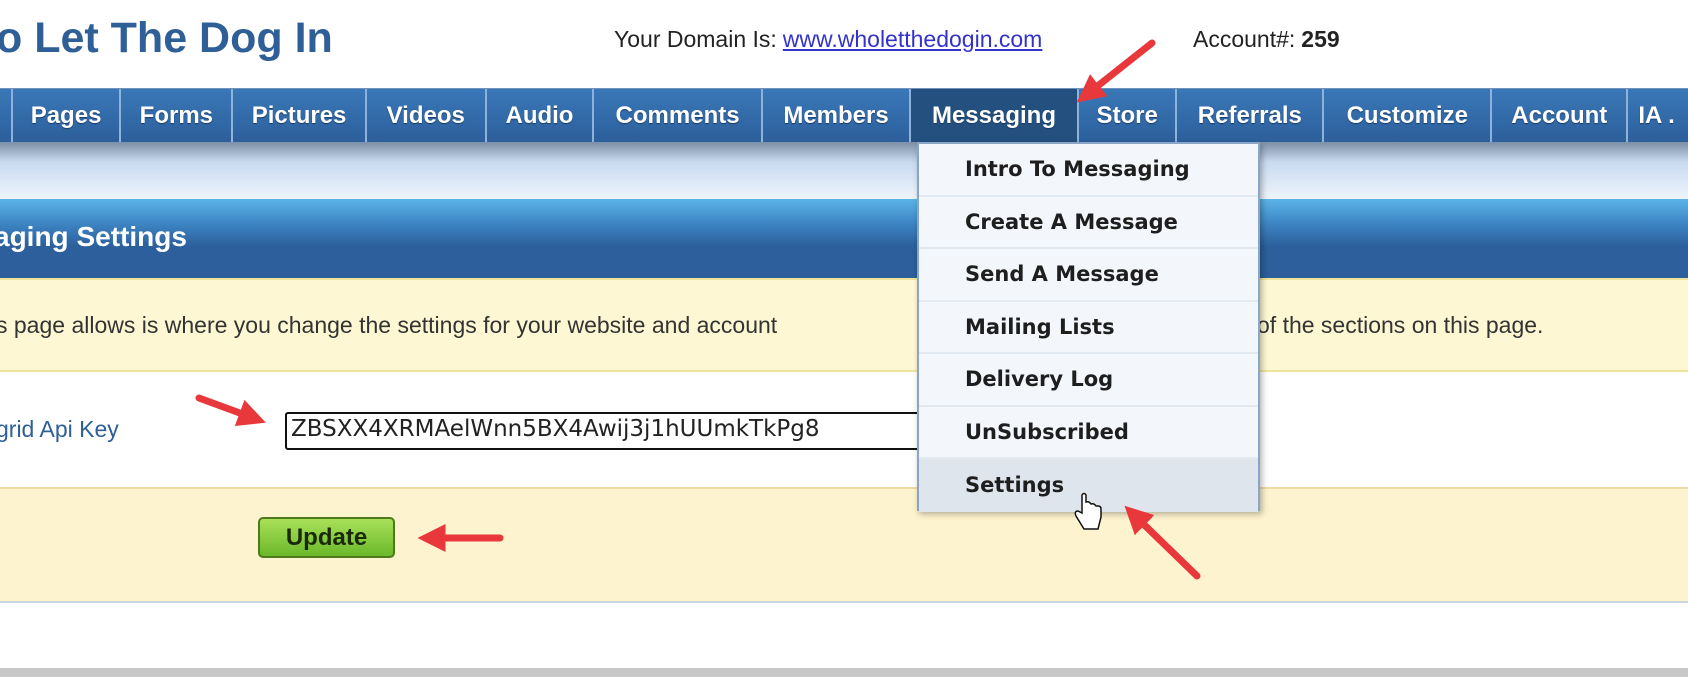  Describe the element at coordinates (679, 116) in the screenshot. I see `tab-comments: Comments` at that location.